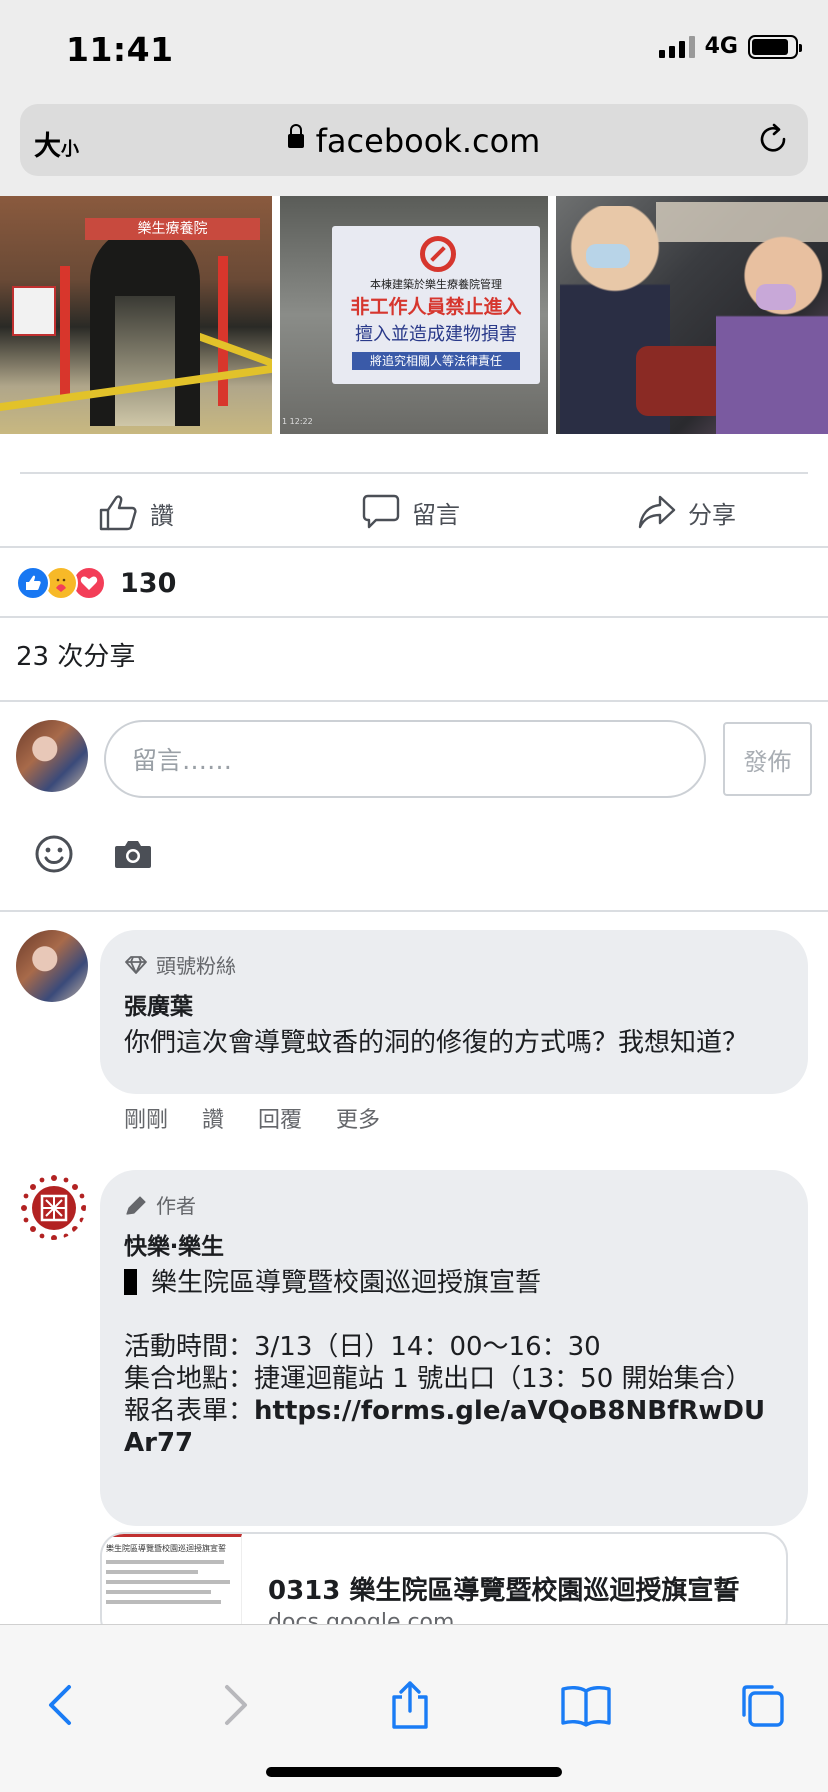 This screenshot has width=828, height=1792. Describe the element at coordinates (772, 335) in the screenshot. I see `person-shape` at that location.